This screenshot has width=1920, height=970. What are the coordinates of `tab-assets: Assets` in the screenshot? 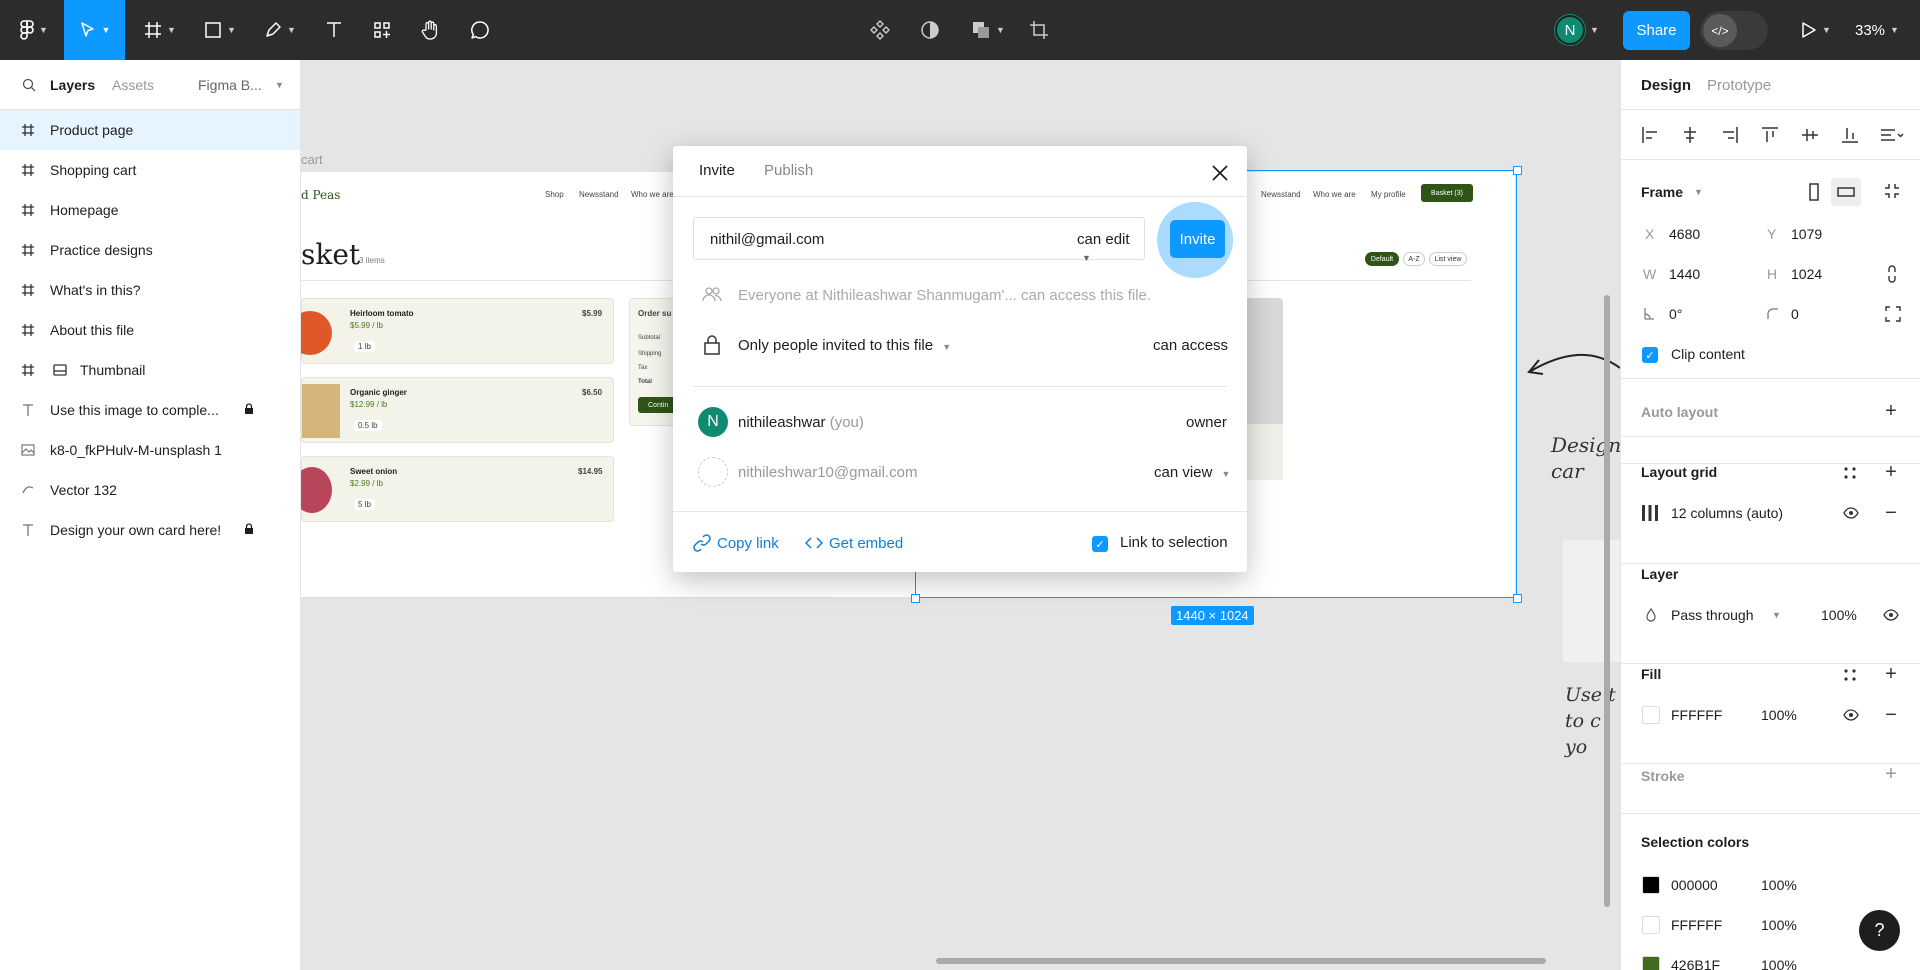 It's located at (133, 85).